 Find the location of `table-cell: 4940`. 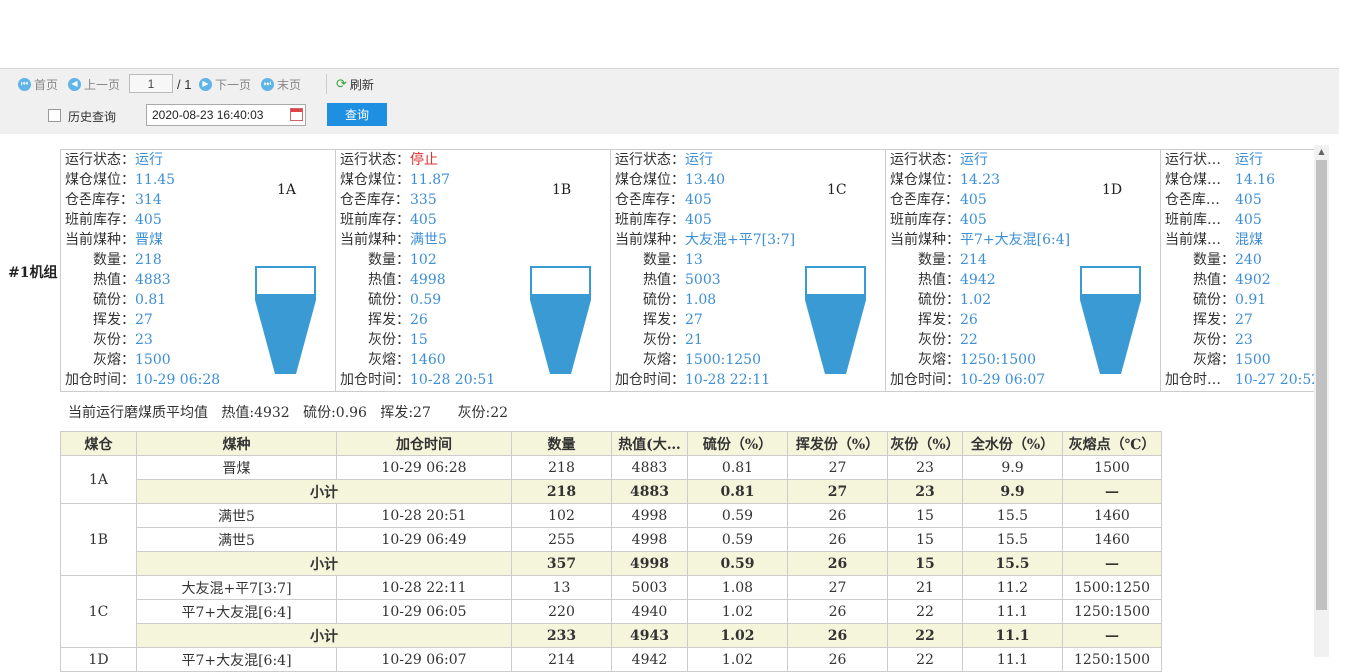

table-cell: 4940 is located at coordinates (649, 611).